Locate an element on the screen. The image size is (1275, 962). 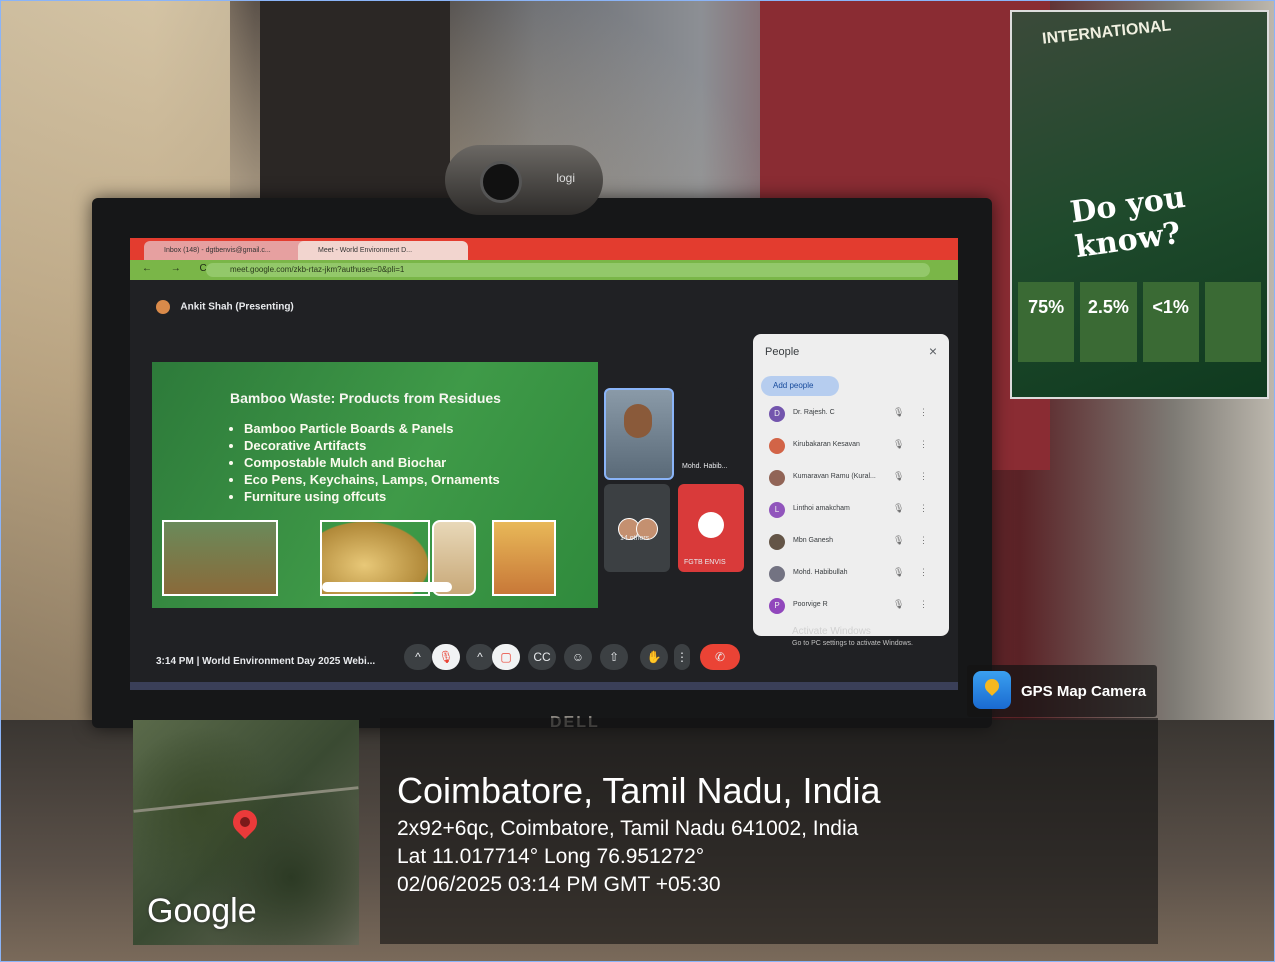
avatar: L is located at coordinates (777, 510).